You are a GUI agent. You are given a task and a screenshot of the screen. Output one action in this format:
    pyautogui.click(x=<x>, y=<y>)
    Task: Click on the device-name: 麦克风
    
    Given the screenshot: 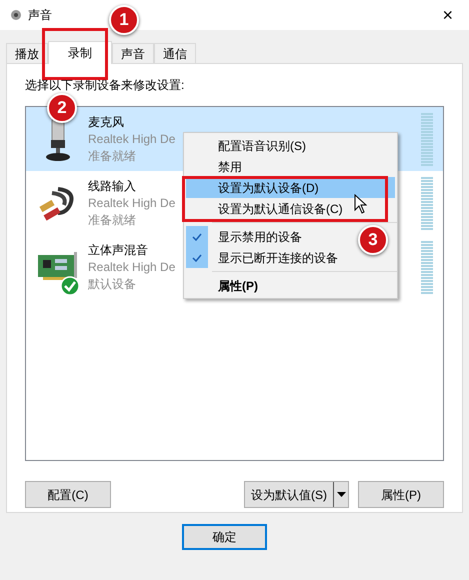 What is the action you would take?
    pyautogui.click(x=106, y=122)
    